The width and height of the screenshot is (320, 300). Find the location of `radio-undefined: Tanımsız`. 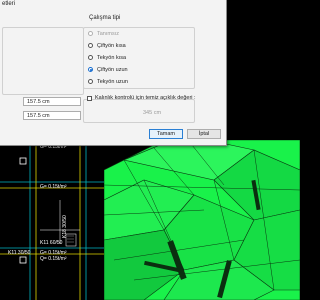

radio-undefined: Tanımsız is located at coordinates (103, 33).